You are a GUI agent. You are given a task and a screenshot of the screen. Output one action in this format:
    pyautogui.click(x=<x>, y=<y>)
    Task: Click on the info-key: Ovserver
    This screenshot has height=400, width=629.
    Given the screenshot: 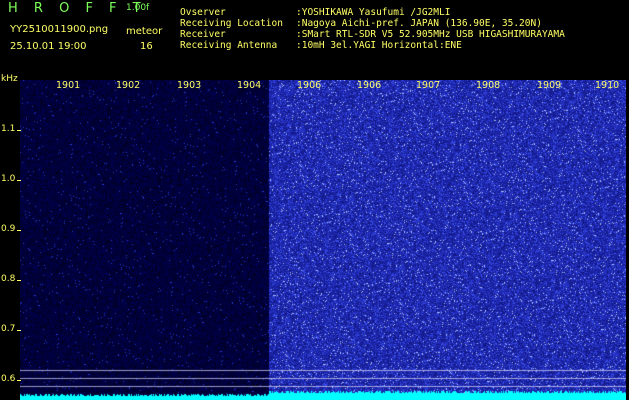 What is the action you would take?
    pyautogui.click(x=203, y=12)
    